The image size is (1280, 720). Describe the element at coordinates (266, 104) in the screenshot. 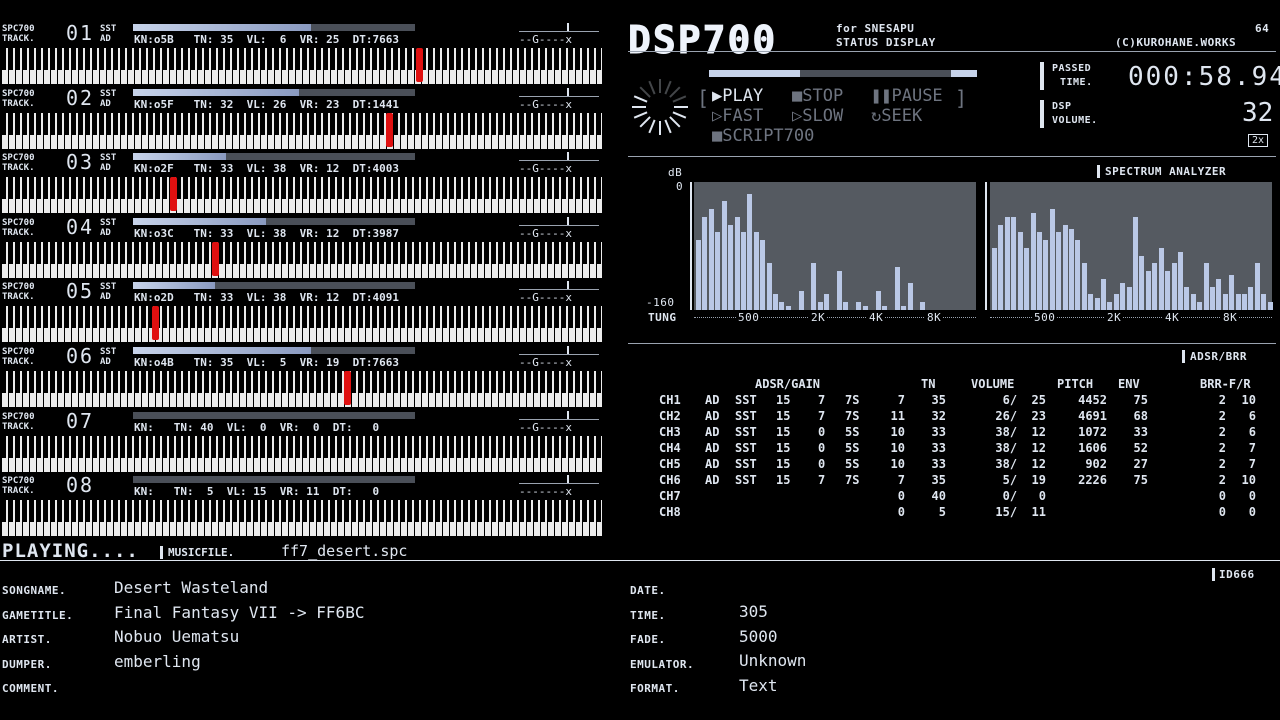

I see `track-info: KN:o5F TN: 32 VL: 26 VR: 23 DT:1441` at that location.